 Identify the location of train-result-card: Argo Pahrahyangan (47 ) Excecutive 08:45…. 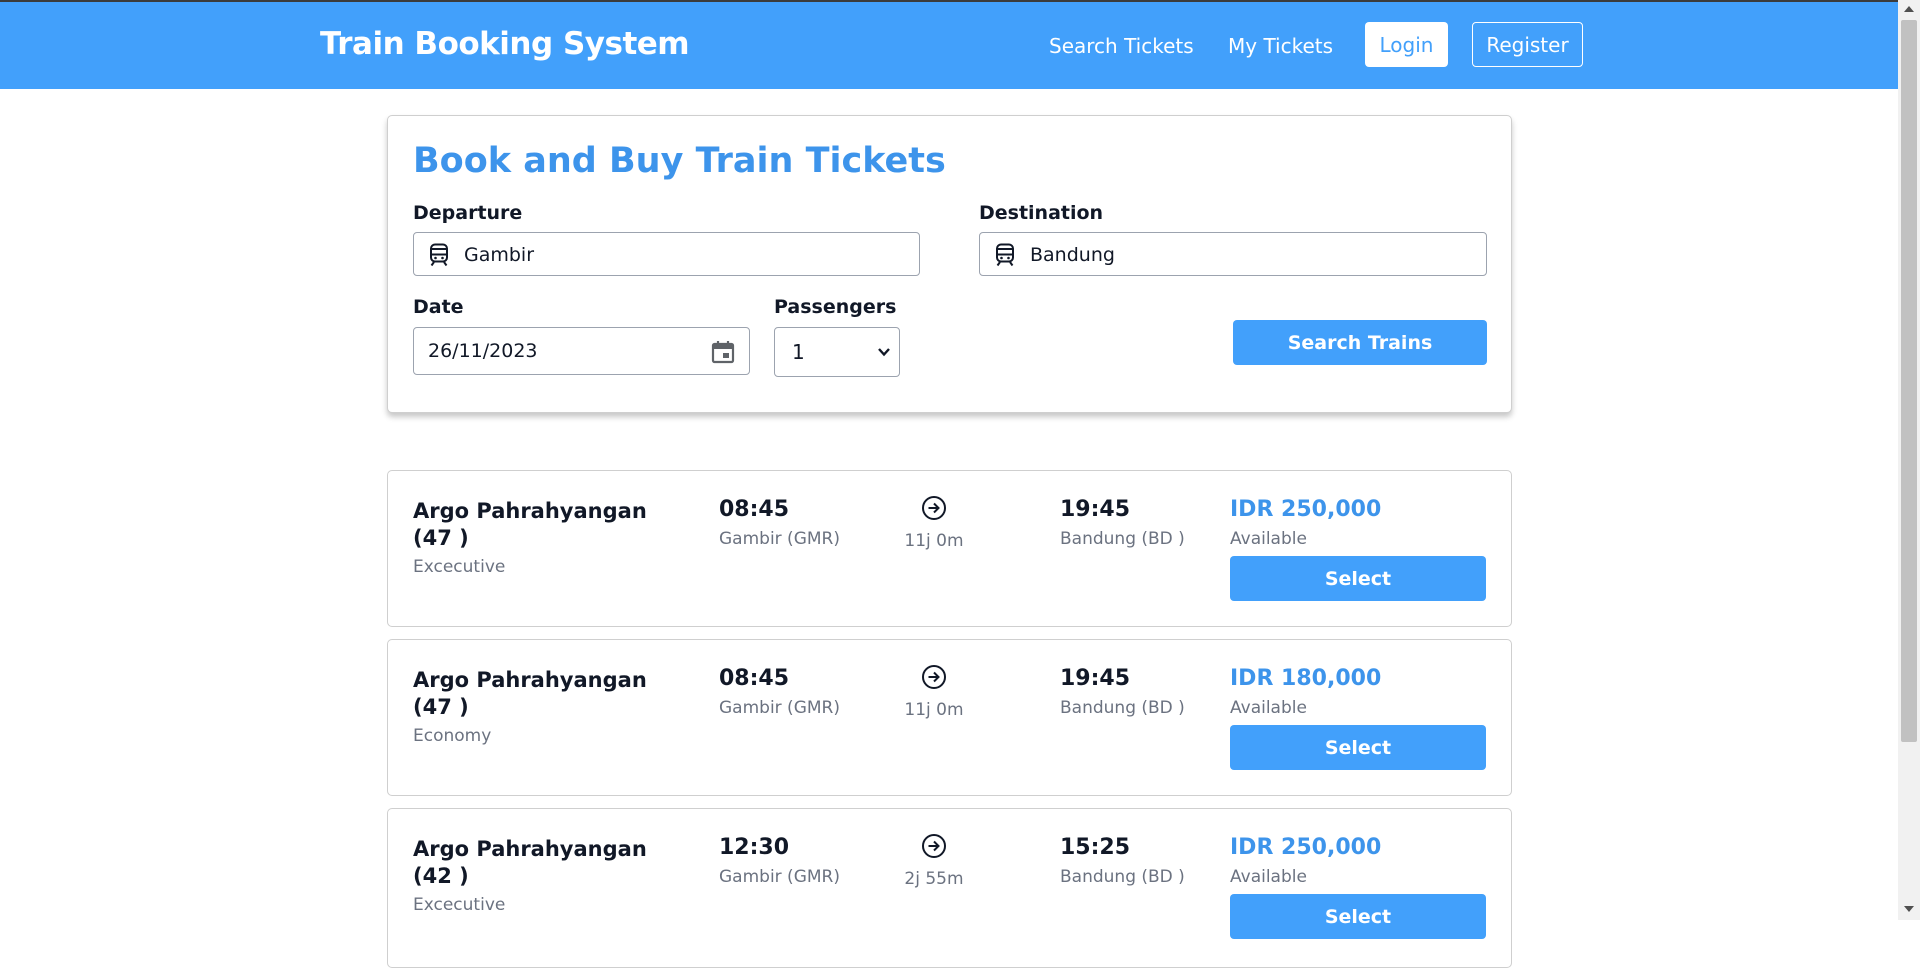
(949, 548).